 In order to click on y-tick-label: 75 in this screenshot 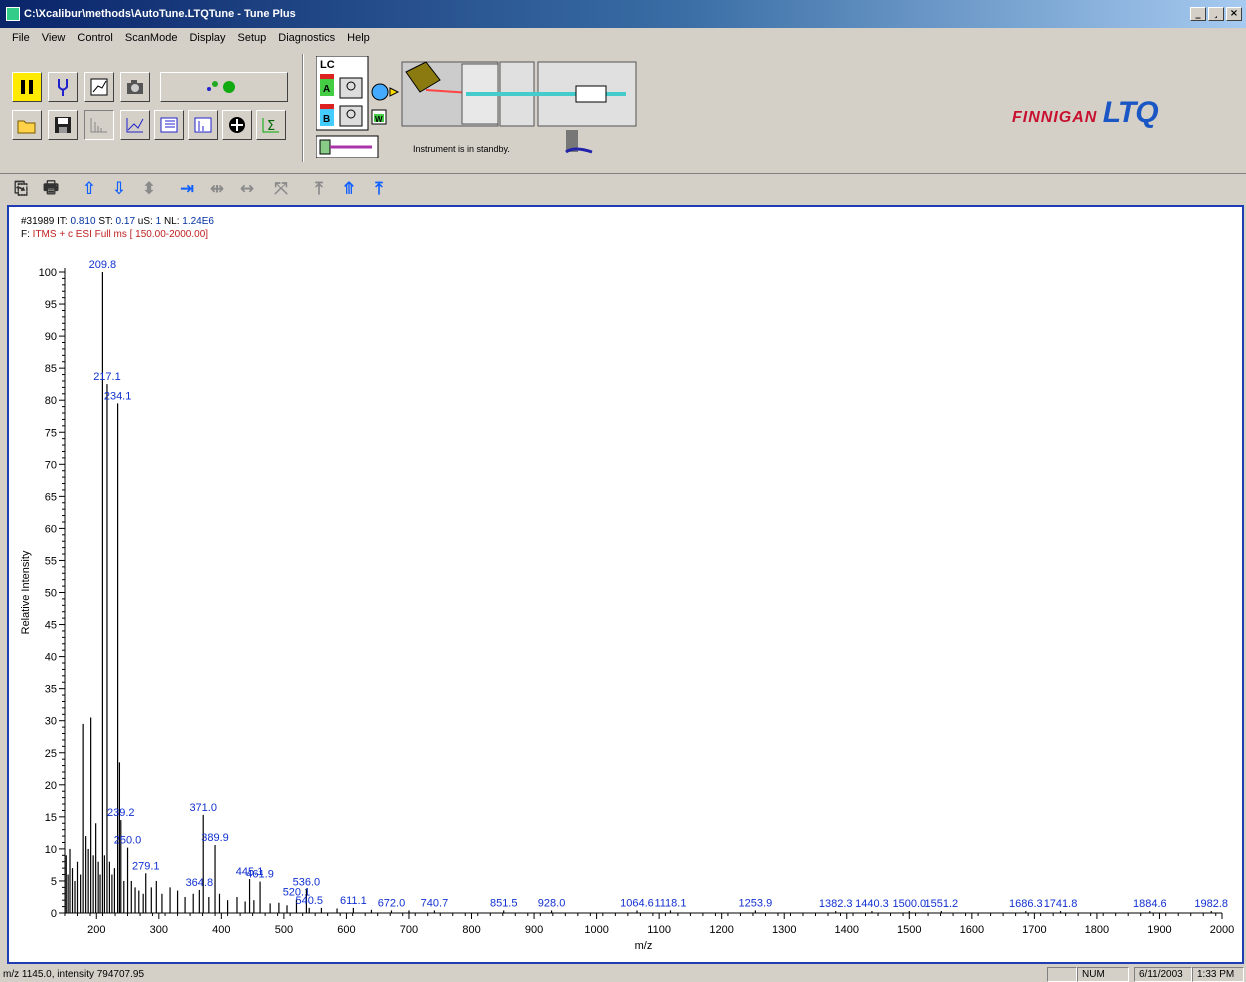, I will do `click(51, 433)`.